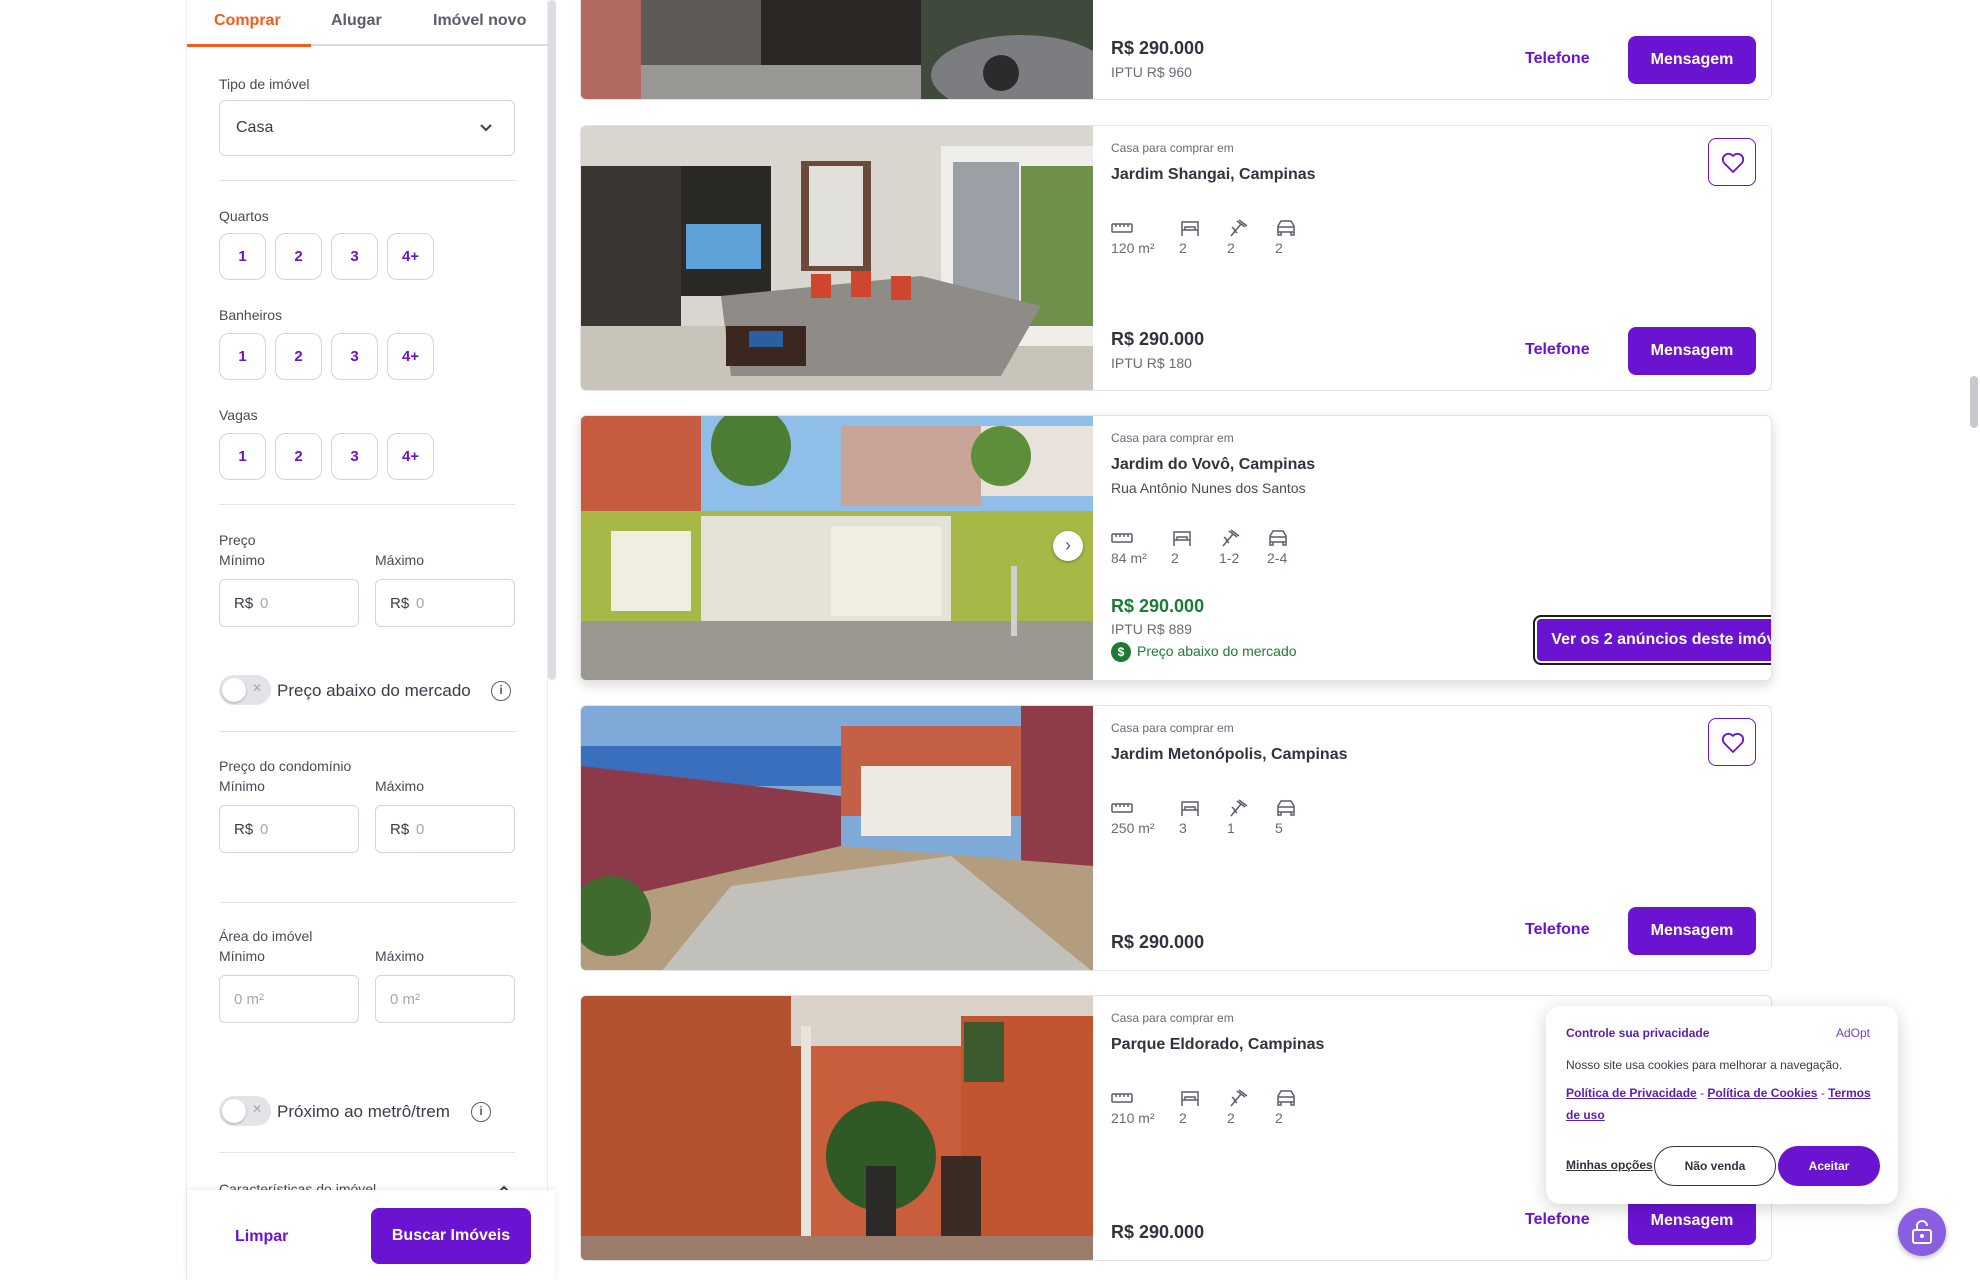  What do you see at coordinates (451, 1236) in the screenshot?
I see `search-properties-button: Buscar Imóveis` at bounding box center [451, 1236].